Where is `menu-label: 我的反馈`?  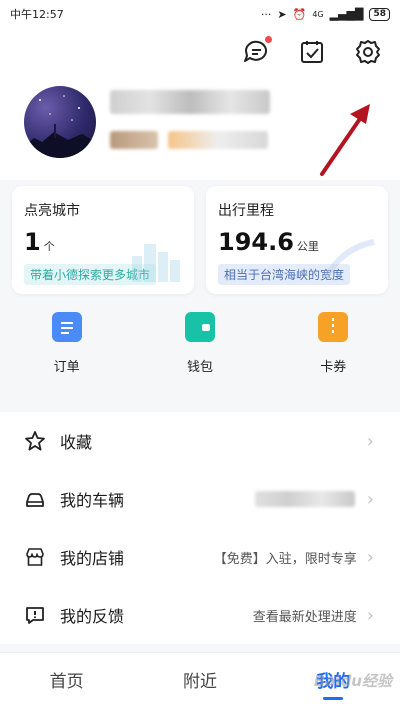 menu-label: 我的反馈 is located at coordinates (92, 616).